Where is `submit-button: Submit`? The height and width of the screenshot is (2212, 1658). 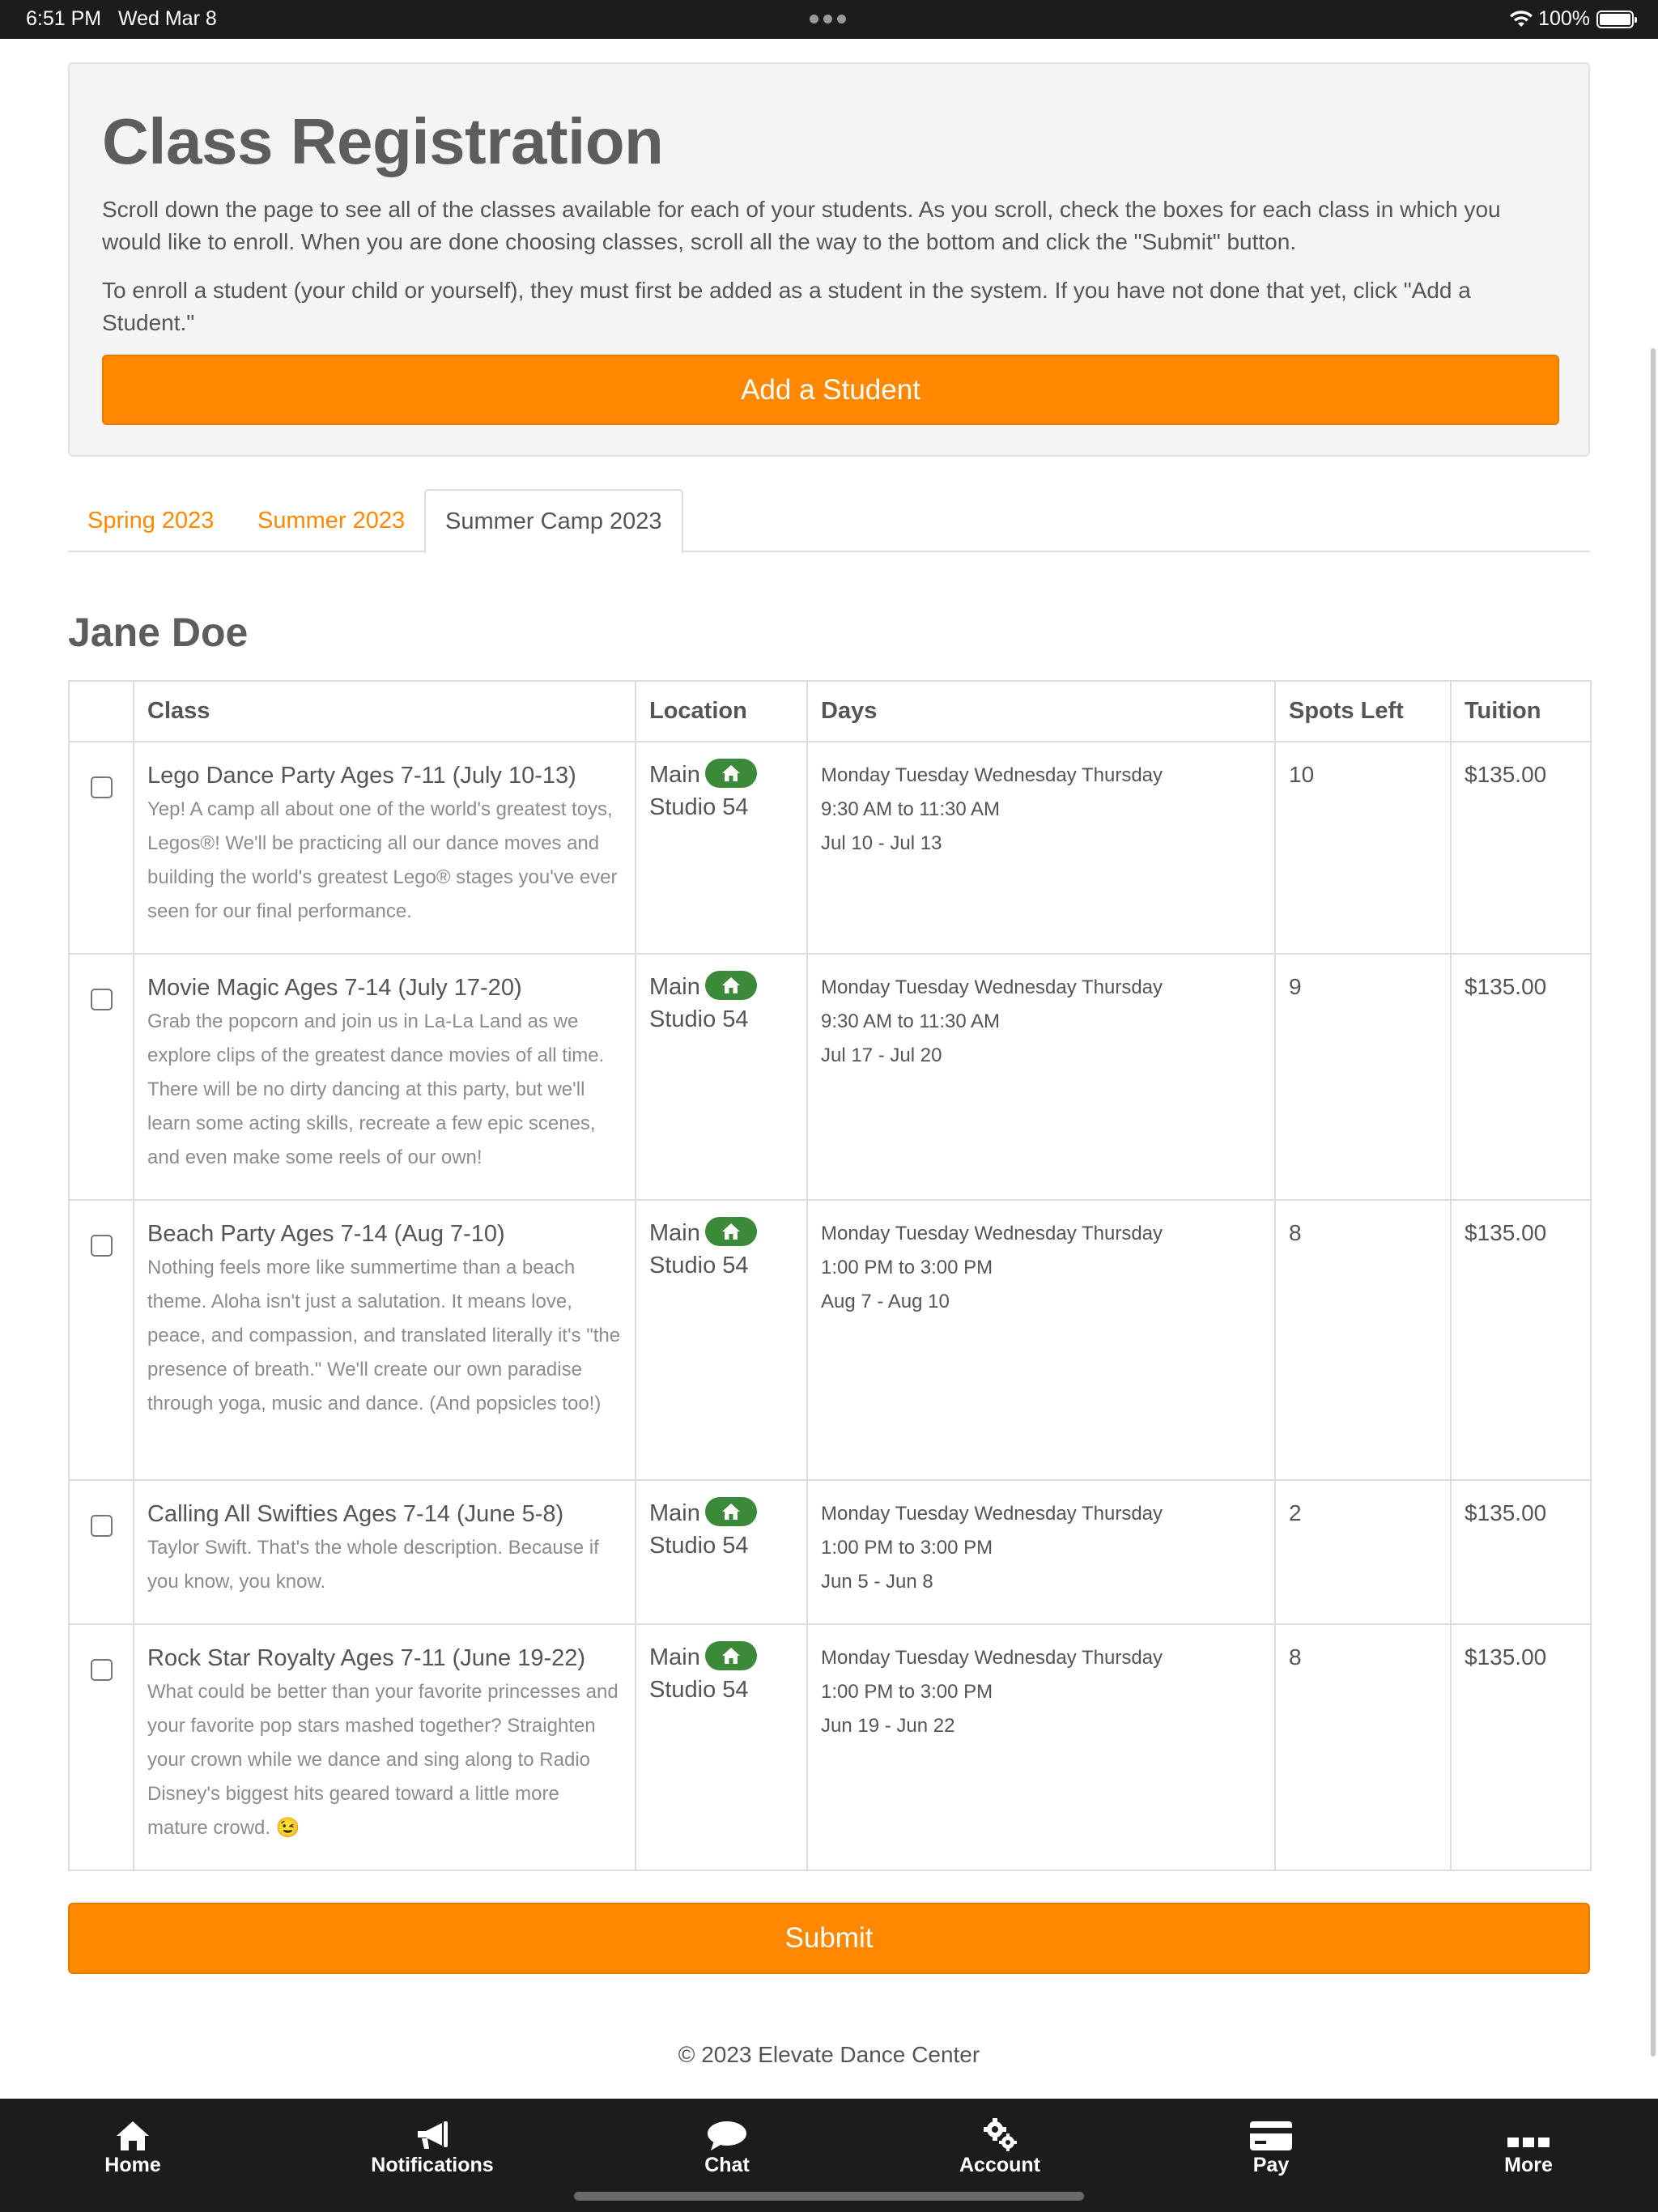 submit-button: Submit is located at coordinates (829, 1939).